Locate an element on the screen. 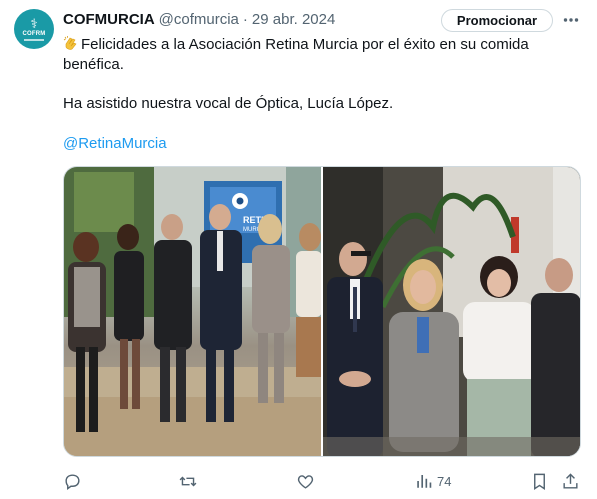 The image size is (597, 499). avatar-logo-line is located at coordinates (34, 39).